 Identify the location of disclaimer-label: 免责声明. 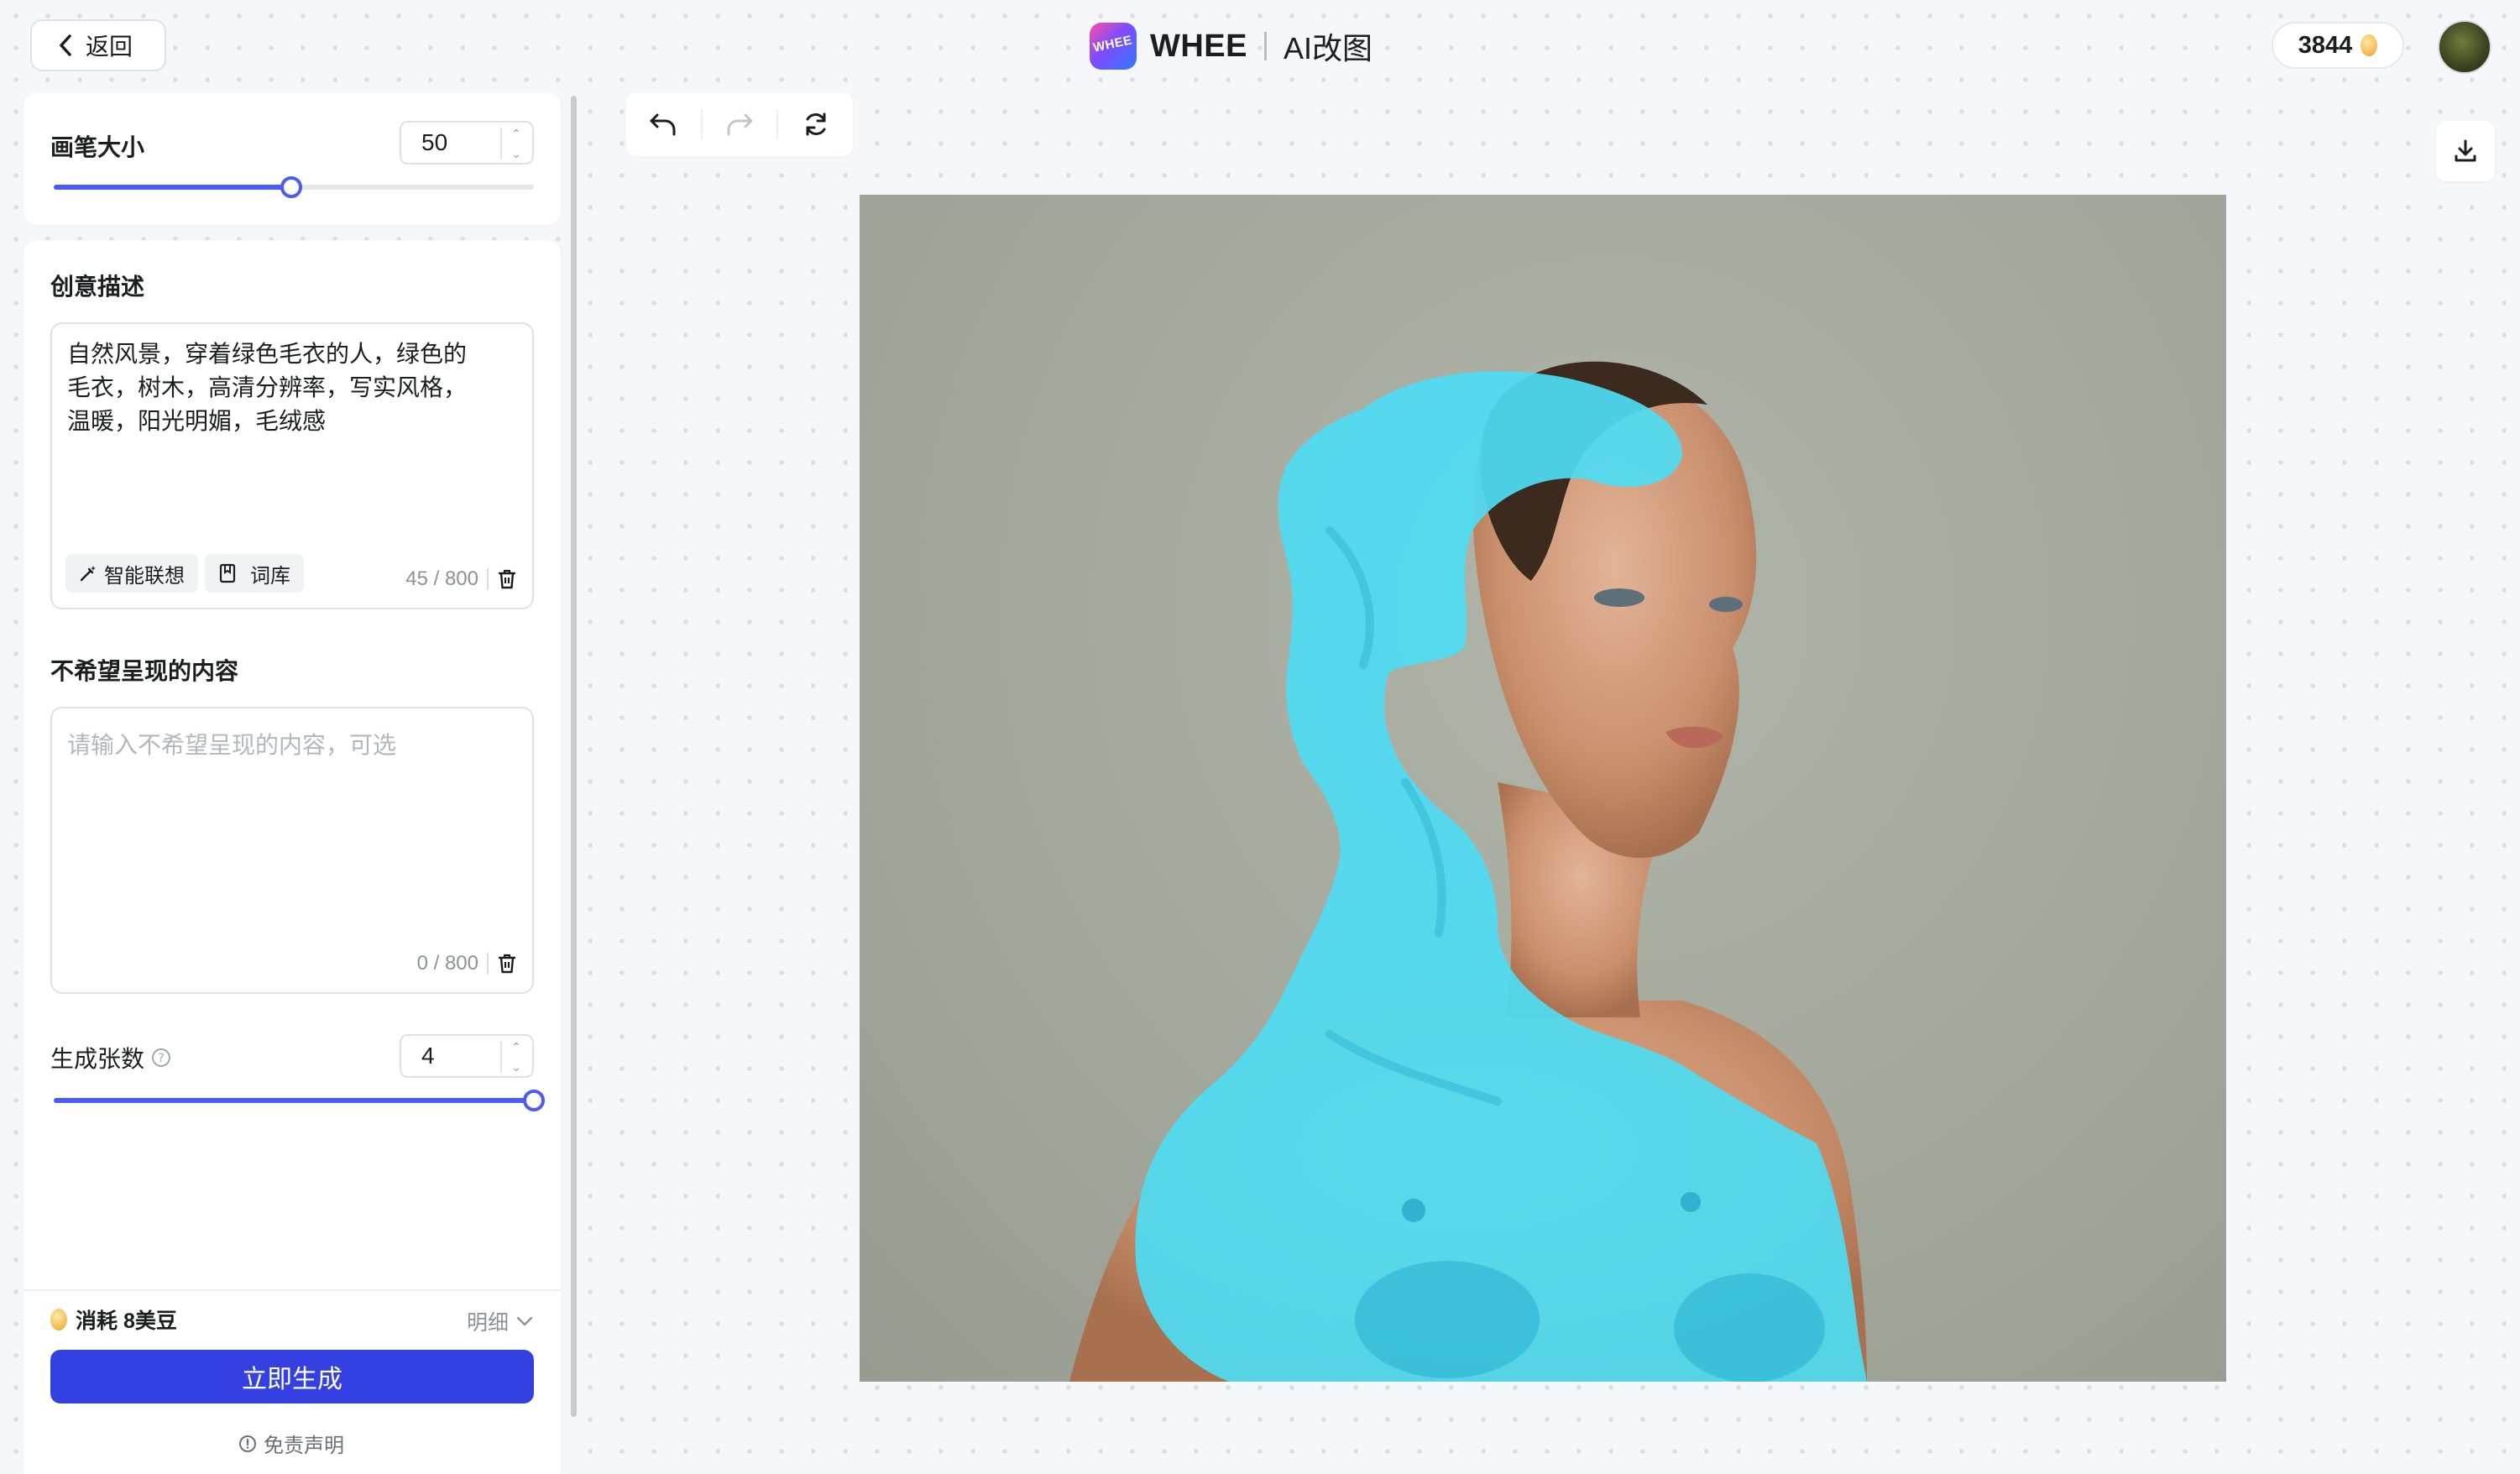
(304, 1446).